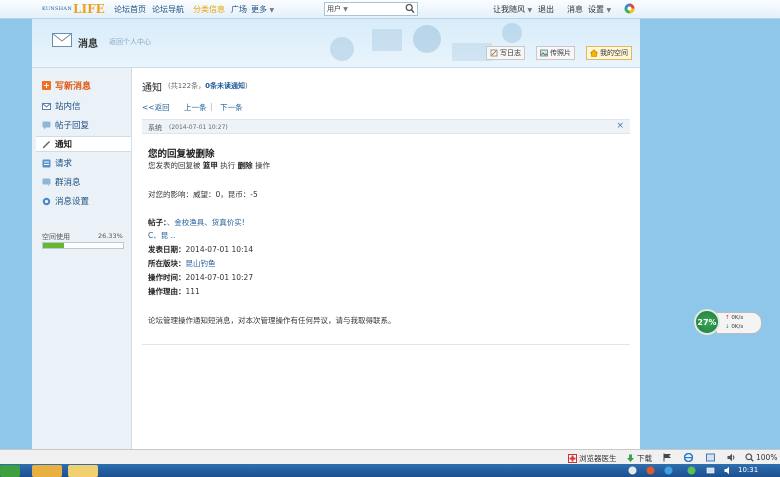 Image resolution: width=780 pixels, height=477 pixels. I want to click on download-label: 下载, so click(644, 458).